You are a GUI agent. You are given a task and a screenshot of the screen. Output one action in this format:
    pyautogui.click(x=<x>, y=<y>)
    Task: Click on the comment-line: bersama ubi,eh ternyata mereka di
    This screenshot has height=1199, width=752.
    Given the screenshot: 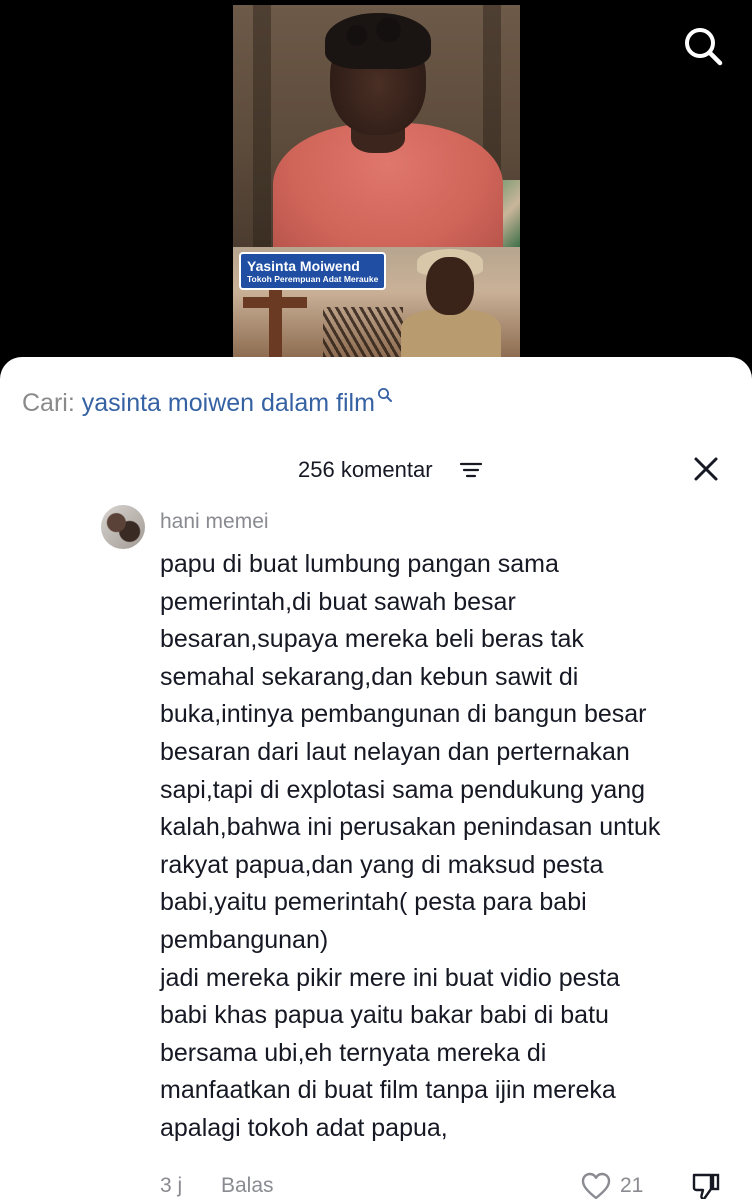 What is the action you would take?
    pyautogui.click(x=353, y=1052)
    